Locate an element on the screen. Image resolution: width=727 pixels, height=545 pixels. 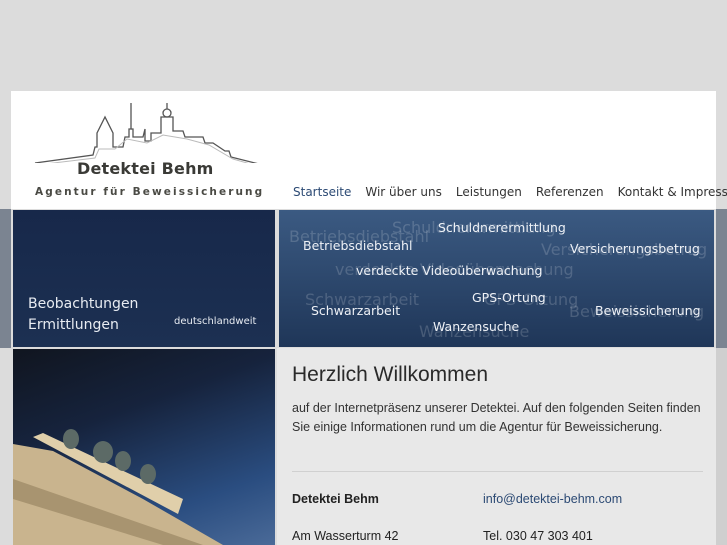
service-schwarzarbeit: Schwarzarbeit is located at coordinates (356, 310).